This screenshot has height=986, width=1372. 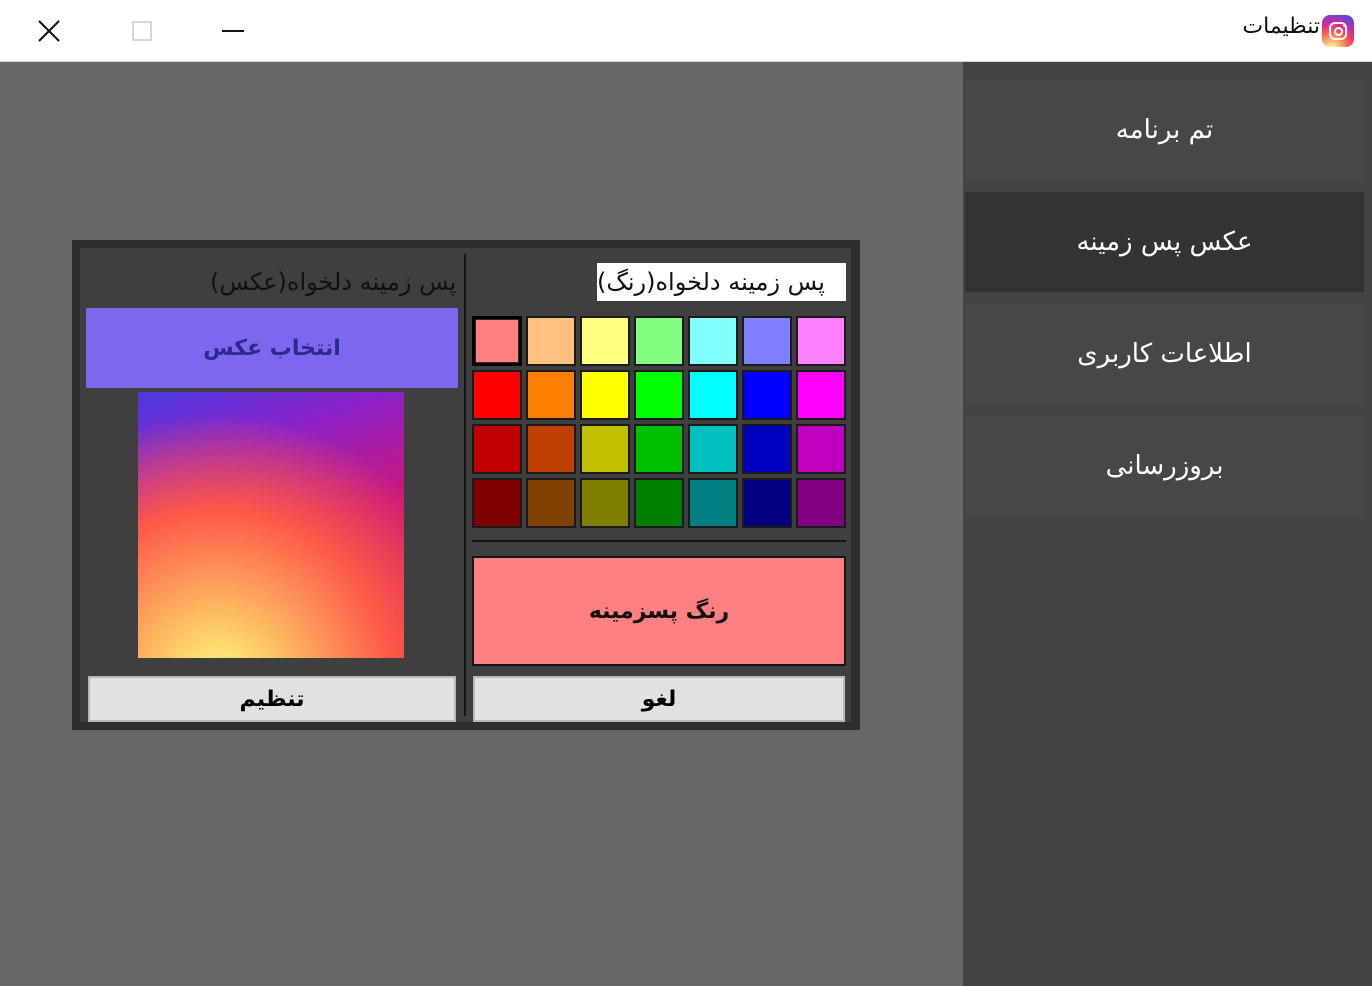 What do you see at coordinates (659, 541) in the screenshot?
I see `palette-divider` at bounding box center [659, 541].